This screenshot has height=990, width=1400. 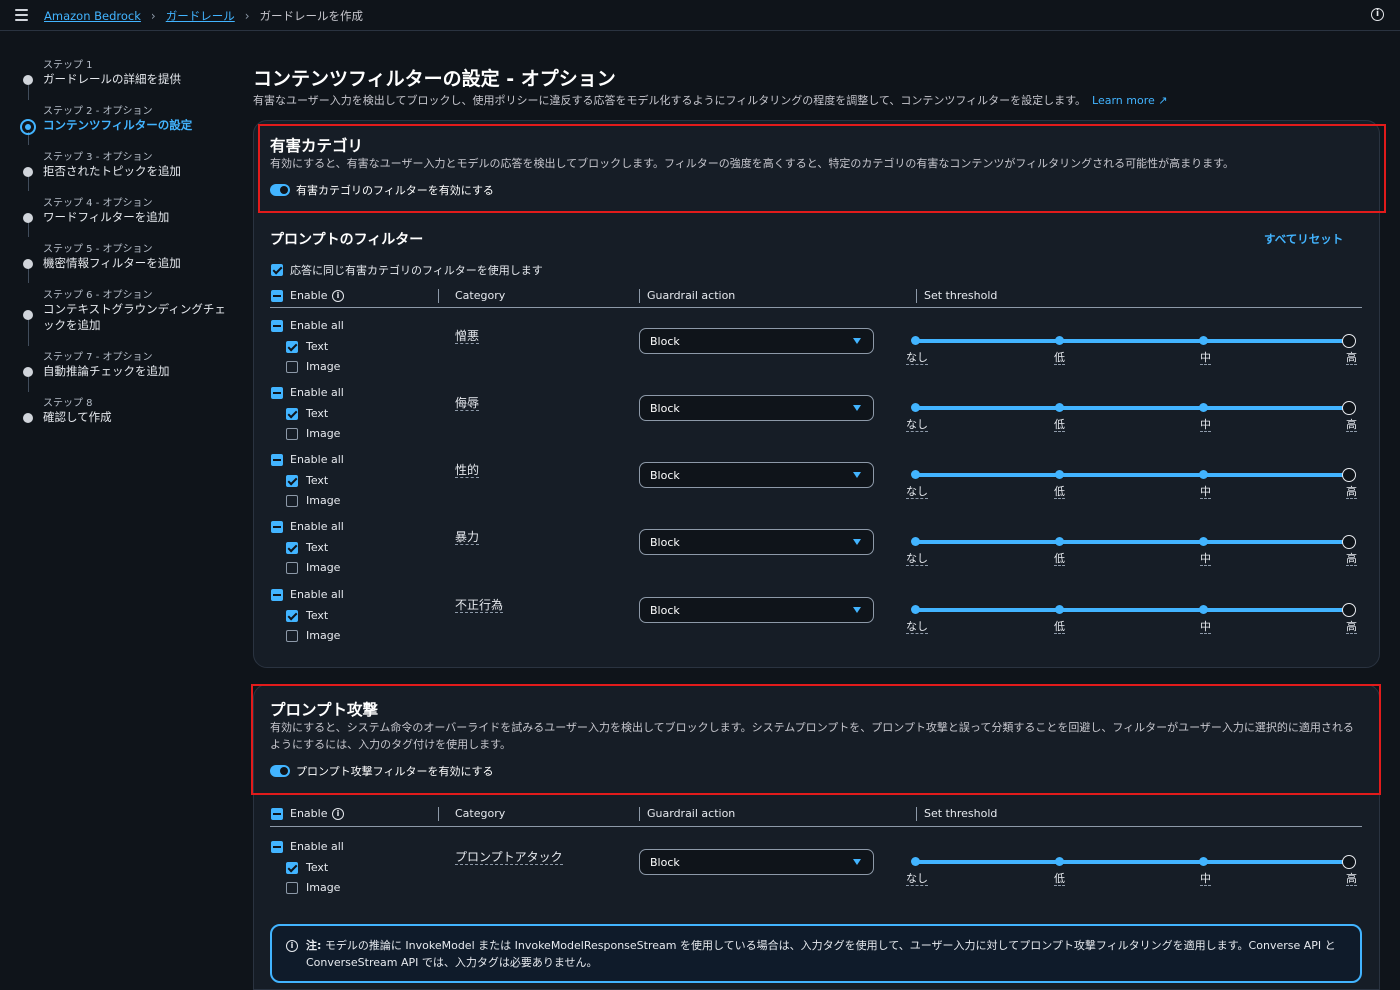 What do you see at coordinates (21, 15) in the screenshot?
I see `menu-icon` at bounding box center [21, 15].